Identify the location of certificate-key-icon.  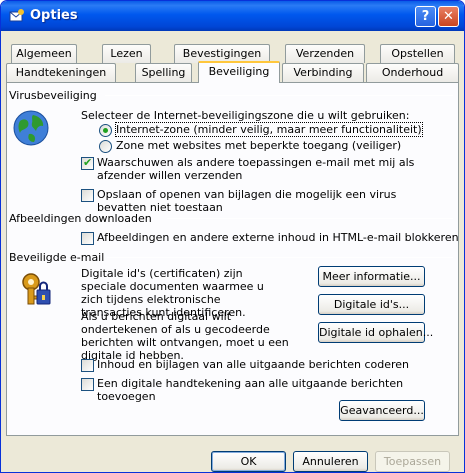
(38, 289).